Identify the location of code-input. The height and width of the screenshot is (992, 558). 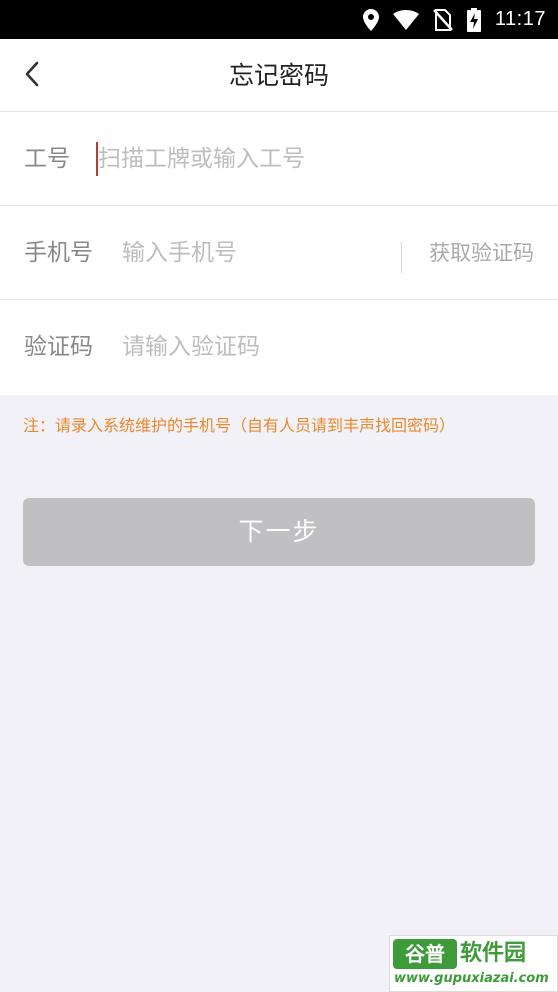
(322, 347).